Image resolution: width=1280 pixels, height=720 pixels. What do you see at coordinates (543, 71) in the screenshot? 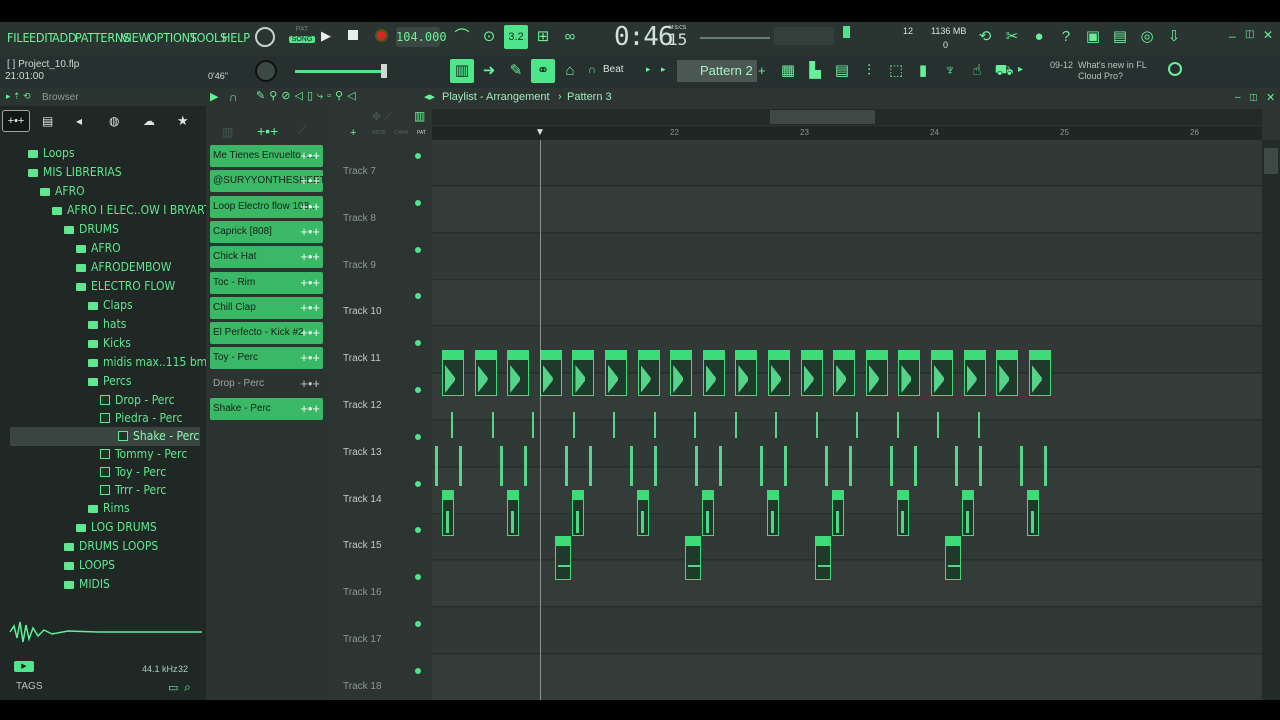
I see `link-icon: ⚭` at bounding box center [543, 71].